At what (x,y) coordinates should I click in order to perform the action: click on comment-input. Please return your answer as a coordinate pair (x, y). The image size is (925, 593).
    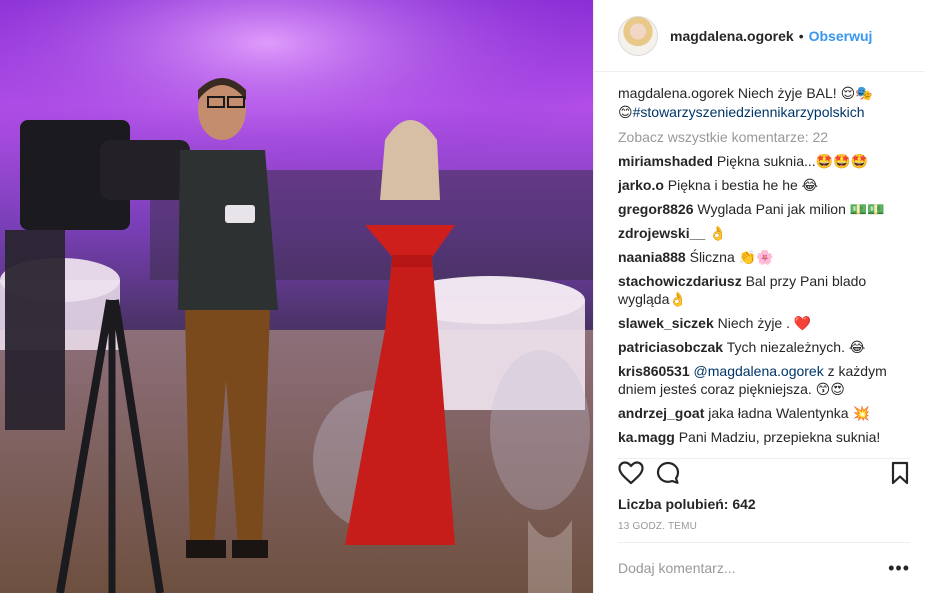
    Looking at the image, I should click on (743, 568).